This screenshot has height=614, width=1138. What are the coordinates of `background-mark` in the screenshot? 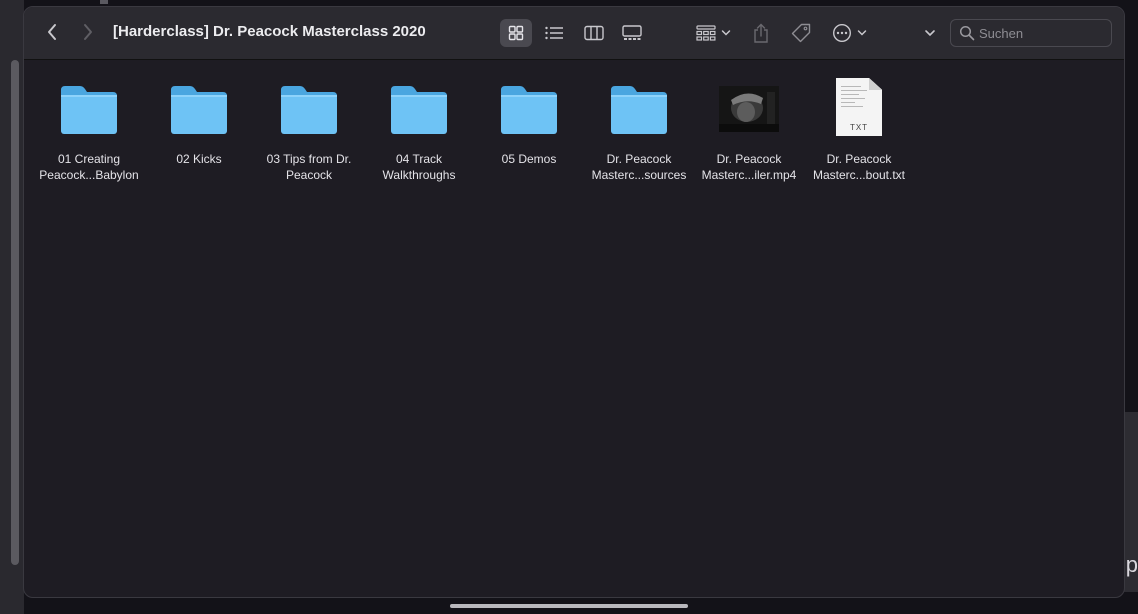 It's located at (104, 2).